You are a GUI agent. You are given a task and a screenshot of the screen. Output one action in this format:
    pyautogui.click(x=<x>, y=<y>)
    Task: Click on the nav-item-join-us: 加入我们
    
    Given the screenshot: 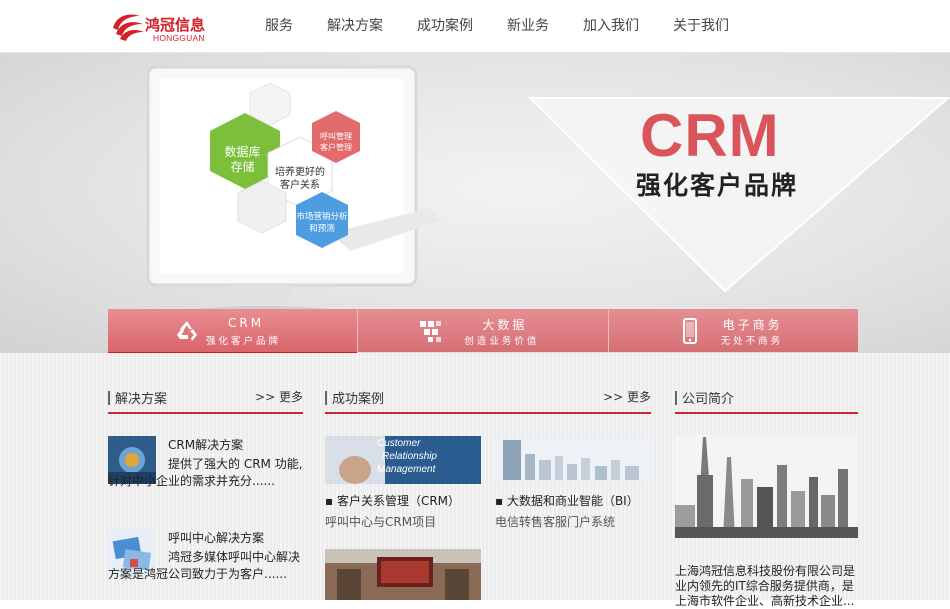 What is the action you would take?
    pyautogui.click(x=611, y=26)
    